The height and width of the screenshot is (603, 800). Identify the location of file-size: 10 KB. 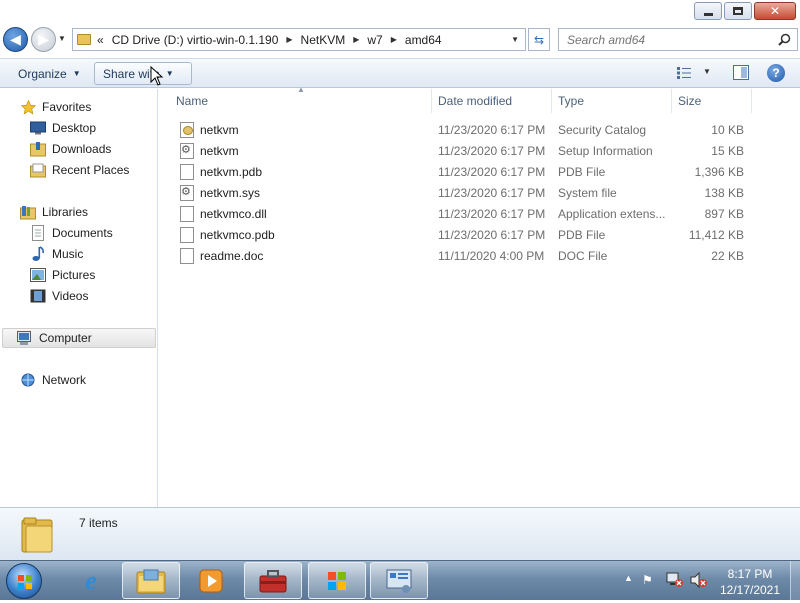
(727, 129).